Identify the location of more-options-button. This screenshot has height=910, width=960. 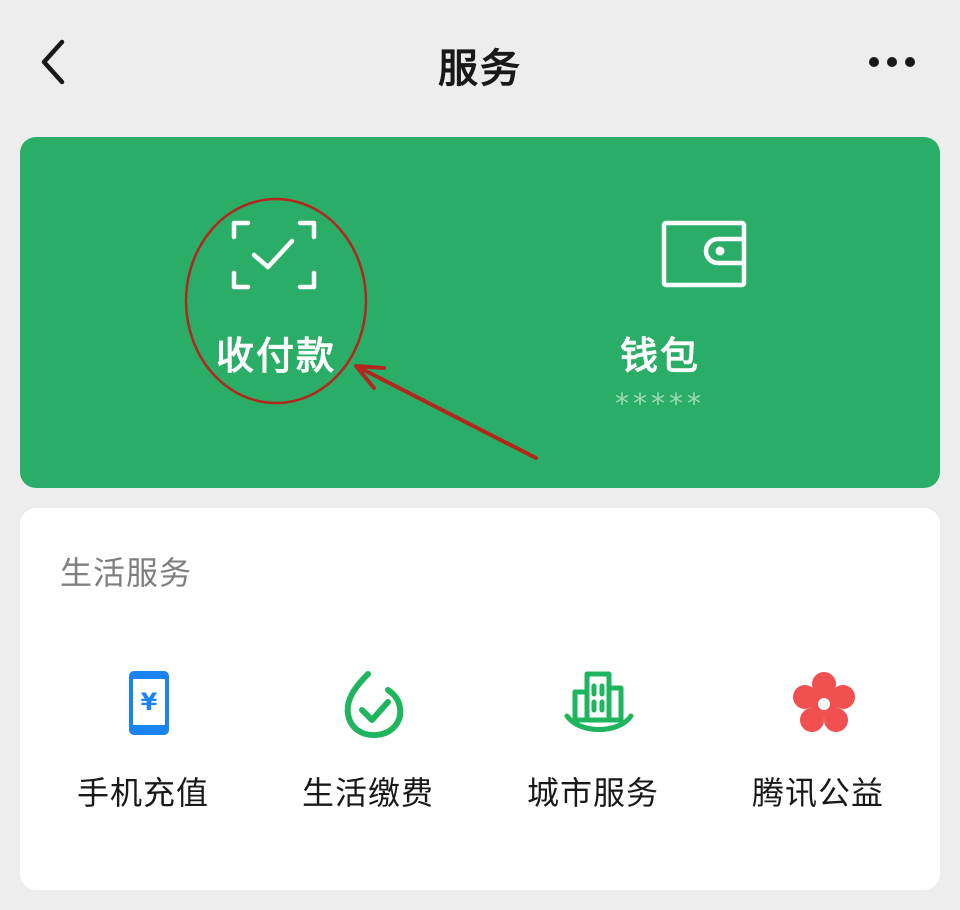
(892, 62).